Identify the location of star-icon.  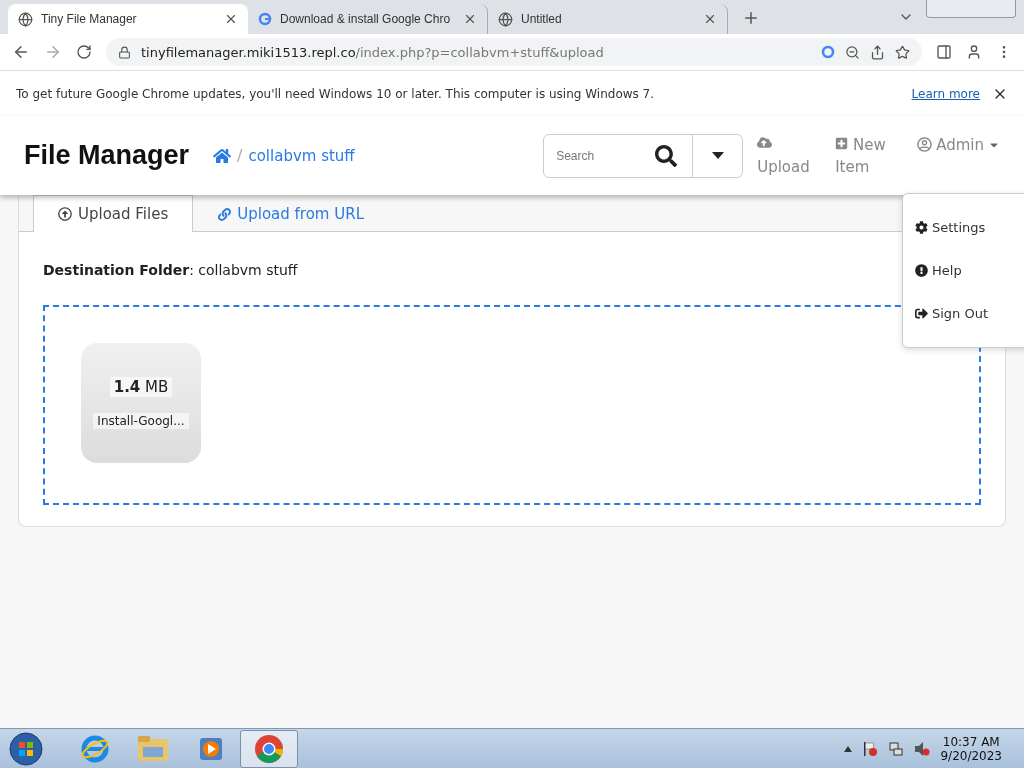
(902, 52).